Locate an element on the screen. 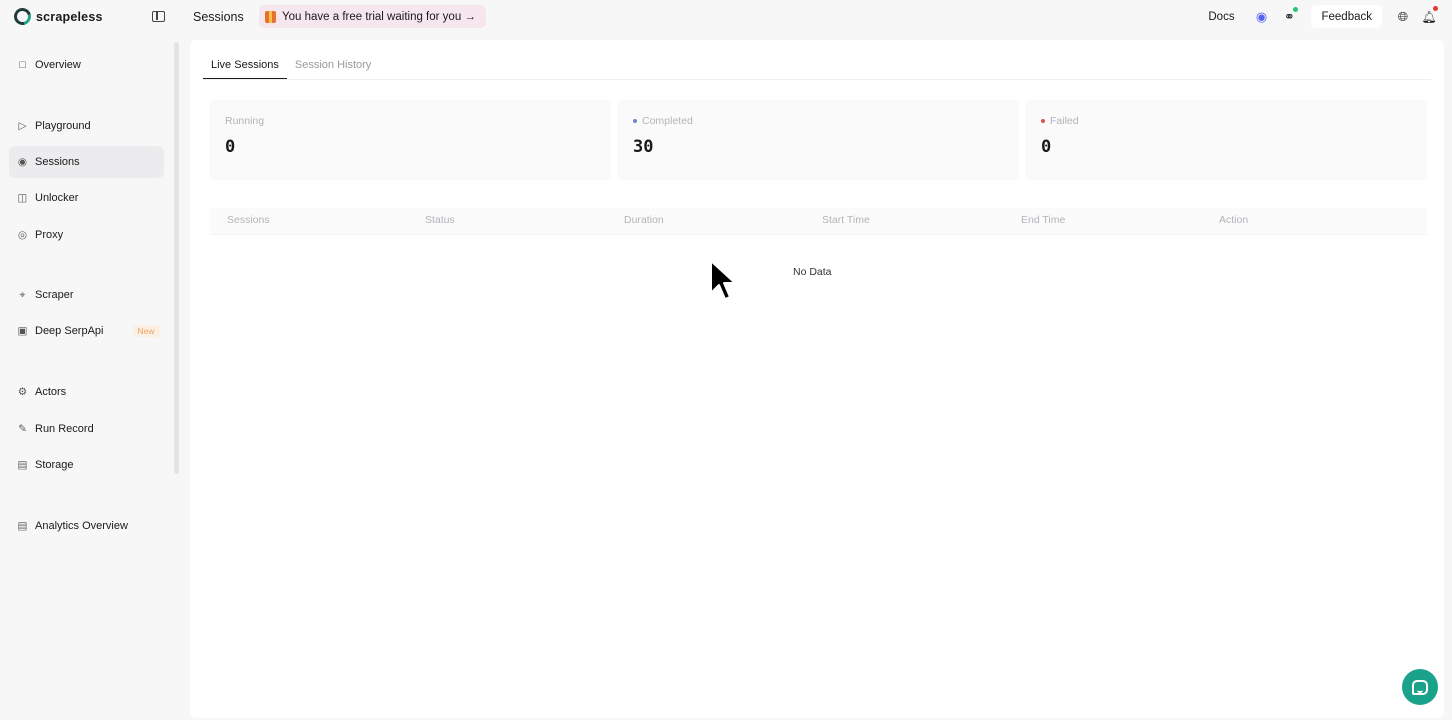  tabs-divider is located at coordinates (817, 79).